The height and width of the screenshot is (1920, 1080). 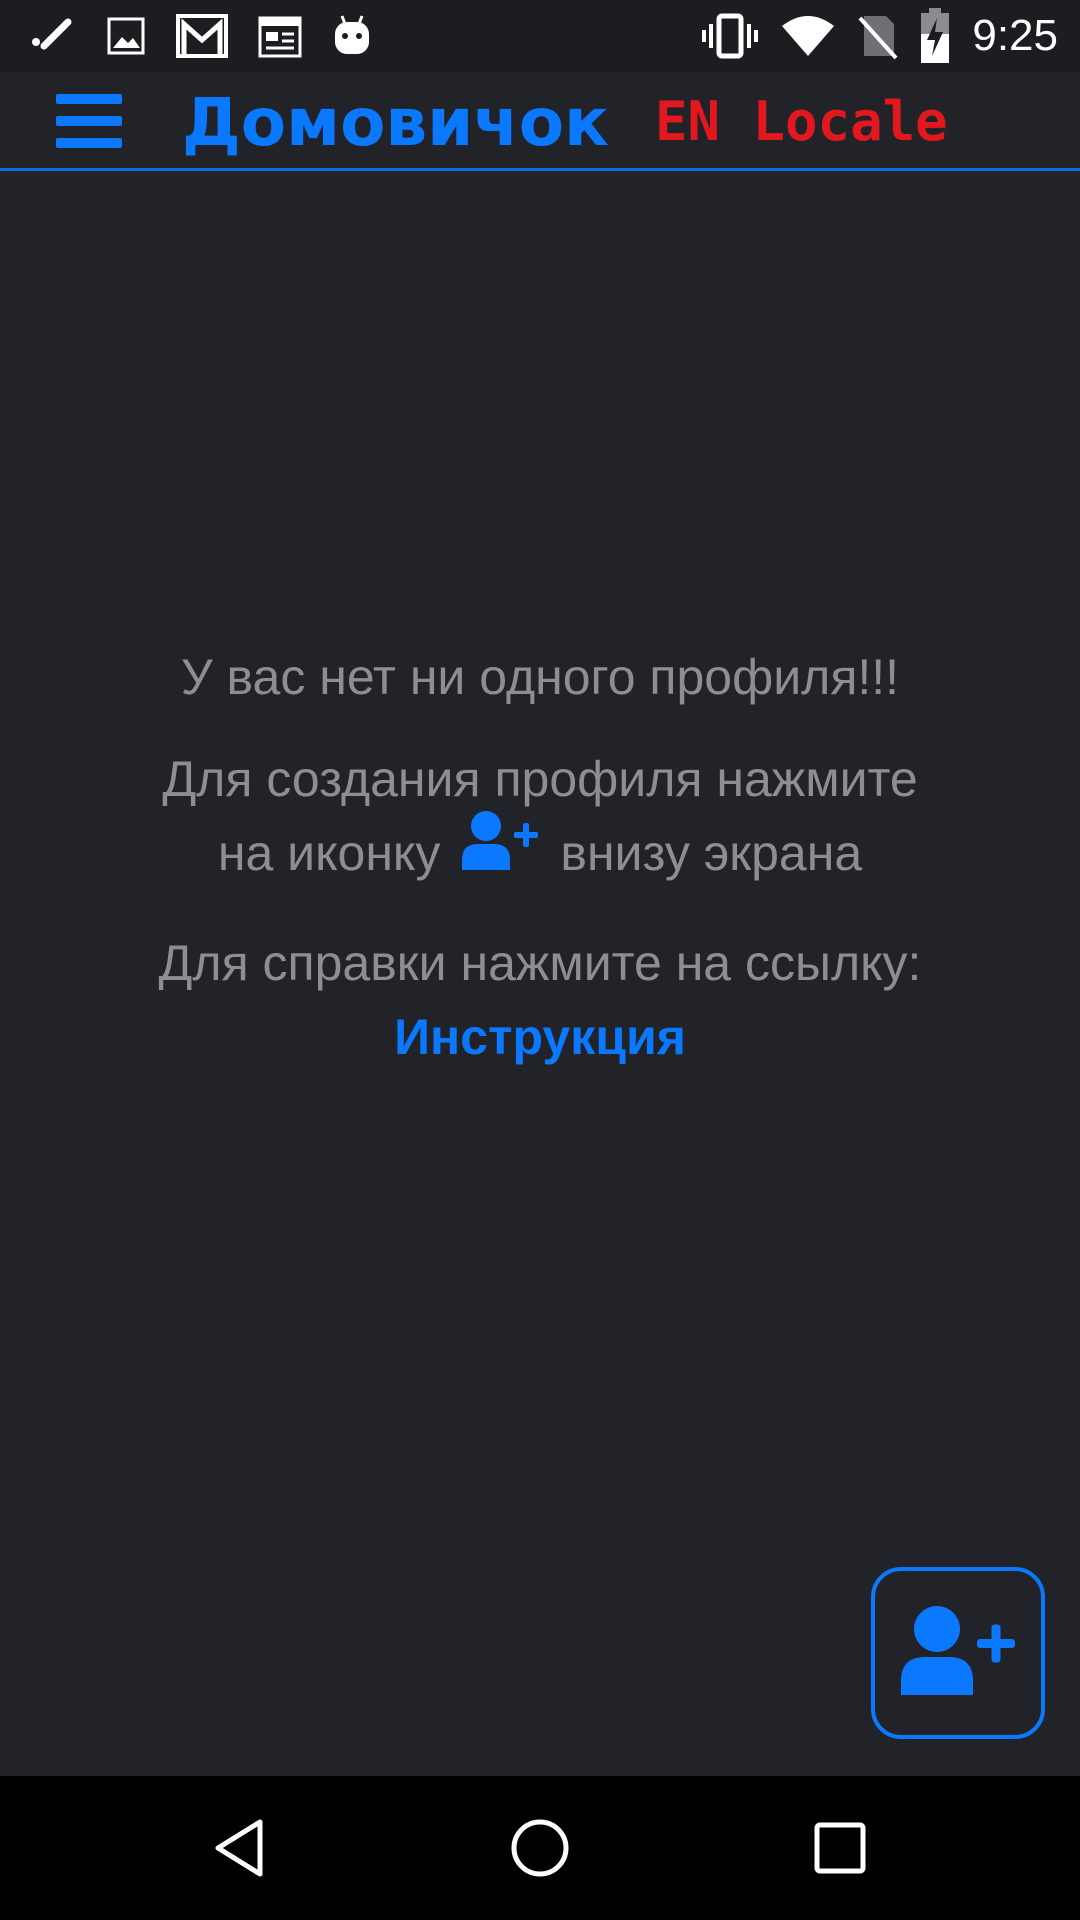 What do you see at coordinates (540, 677) in the screenshot?
I see `no-profiles-message: У вас нет ни одного профиля!!!` at bounding box center [540, 677].